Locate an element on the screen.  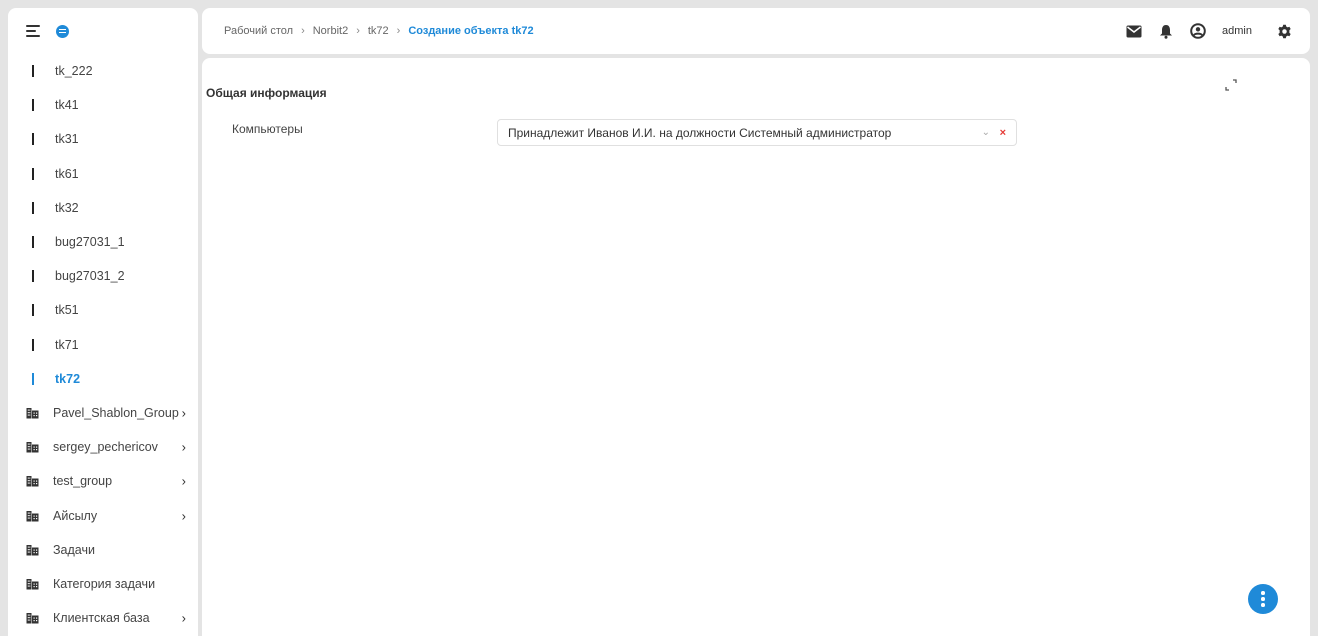
sidebar-item: sergey_pechericov › is located at coordinates (103, 447).